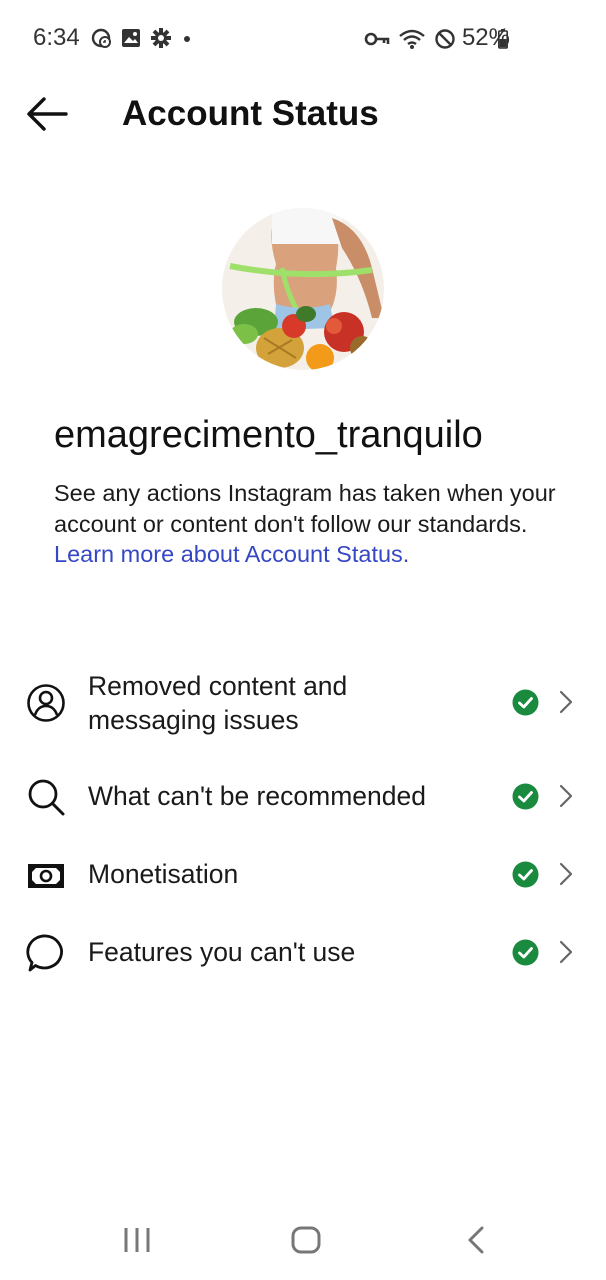  Describe the element at coordinates (303, 40) in the screenshot. I see `status-bar: 6:34 52%` at that location.